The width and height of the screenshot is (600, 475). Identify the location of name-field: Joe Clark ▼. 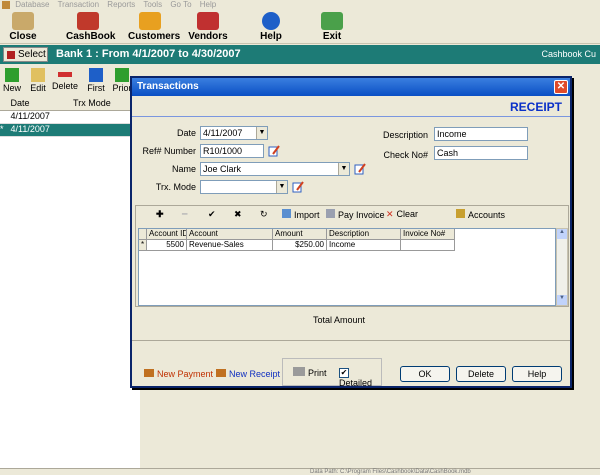
(275, 169).